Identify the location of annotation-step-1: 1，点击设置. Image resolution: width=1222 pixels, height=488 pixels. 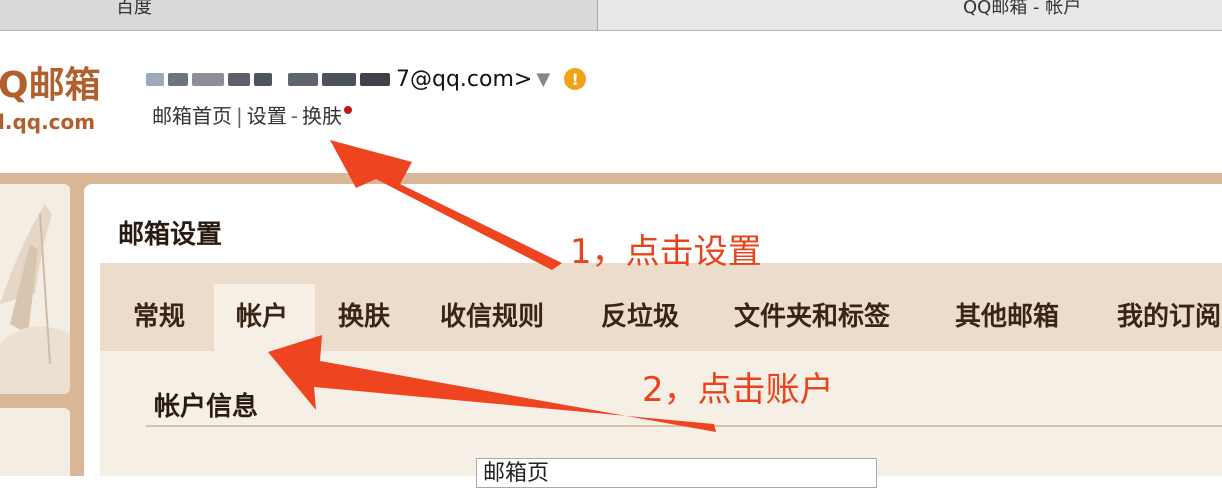
(666, 252).